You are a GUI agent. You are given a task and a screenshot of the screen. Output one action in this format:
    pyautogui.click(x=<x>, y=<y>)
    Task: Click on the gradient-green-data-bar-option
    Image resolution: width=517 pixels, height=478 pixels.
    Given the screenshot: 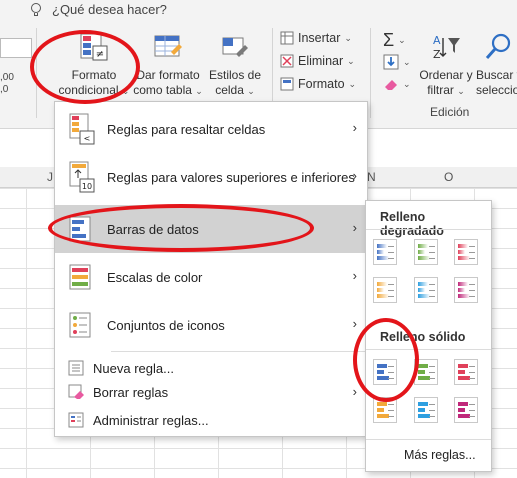 What is the action you would take?
    pyautogui.click(x=426, y=252)
    